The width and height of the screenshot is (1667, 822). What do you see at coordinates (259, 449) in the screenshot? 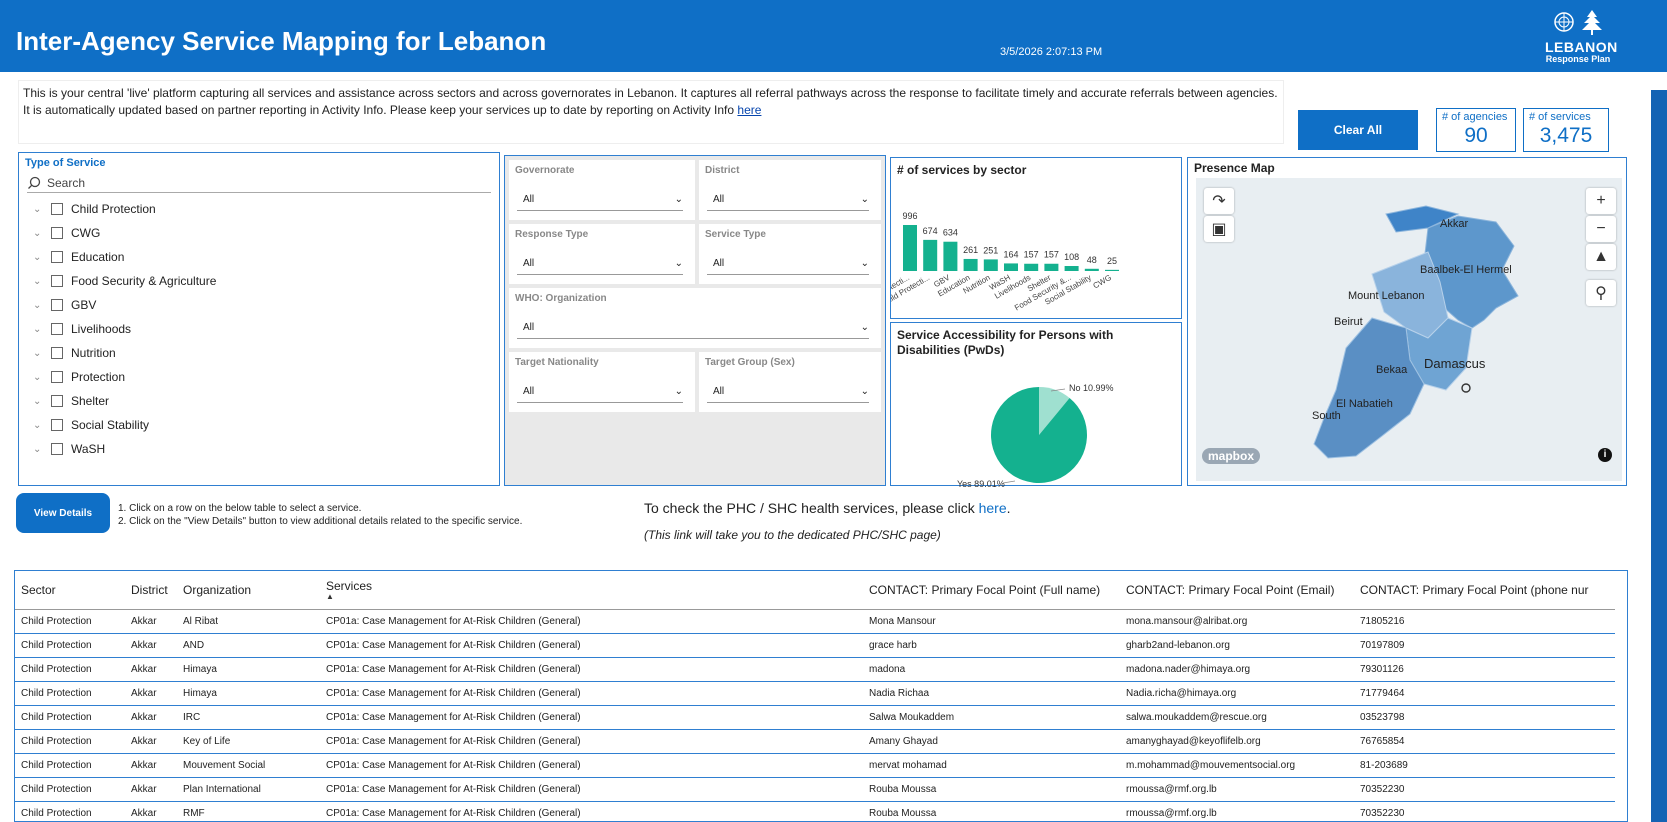
I see `slicer-item-wash: ⌄ WaSH` at bounding box center [259, 449].